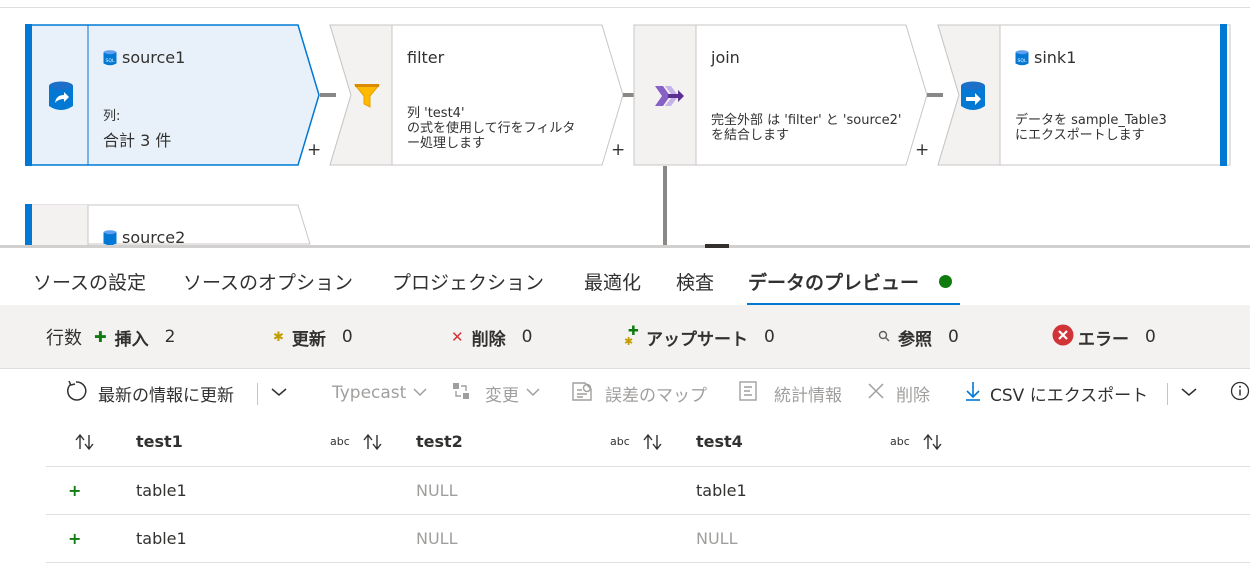  I want to click on info-icon, so click(1240, 393).